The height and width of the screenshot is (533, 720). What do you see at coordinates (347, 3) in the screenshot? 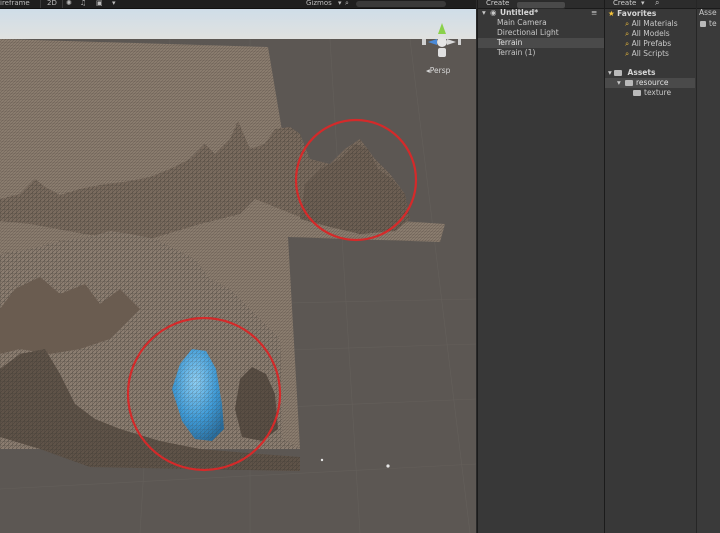
I see `scene-search-icon: ⌕` at bounding box center [347, 3].